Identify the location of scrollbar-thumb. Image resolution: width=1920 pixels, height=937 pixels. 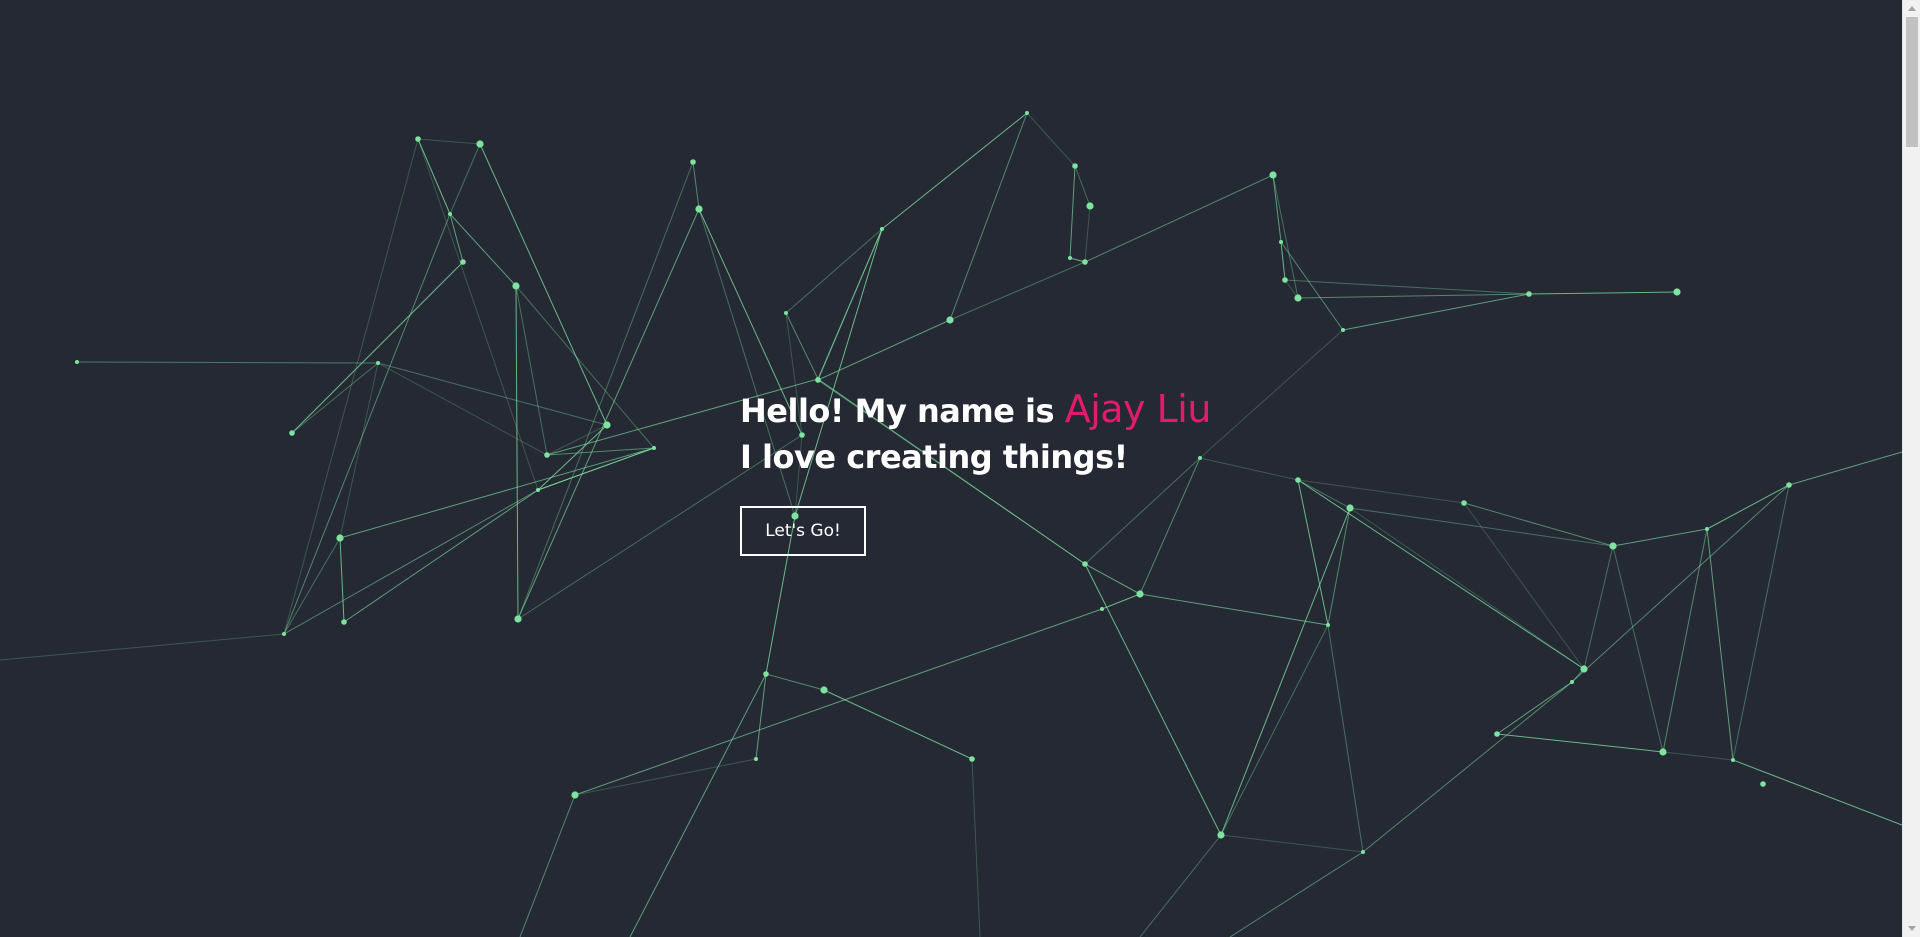
(1912, 82).